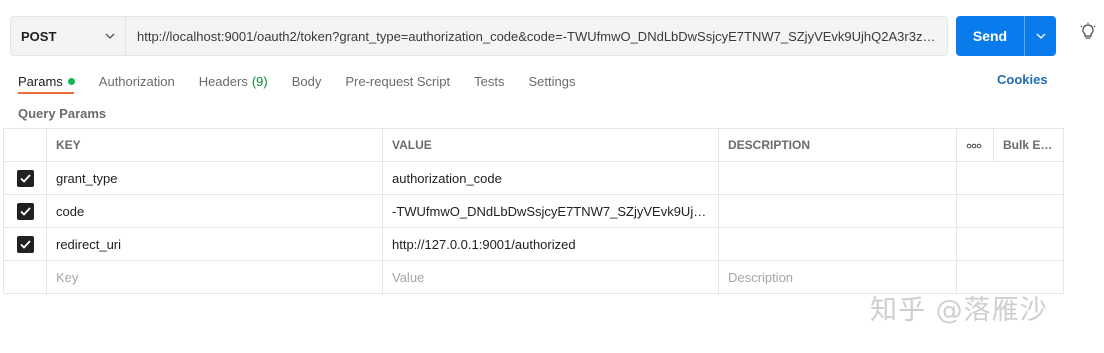  I want to click on tab-settings-label: Settings, so click(552, 81).